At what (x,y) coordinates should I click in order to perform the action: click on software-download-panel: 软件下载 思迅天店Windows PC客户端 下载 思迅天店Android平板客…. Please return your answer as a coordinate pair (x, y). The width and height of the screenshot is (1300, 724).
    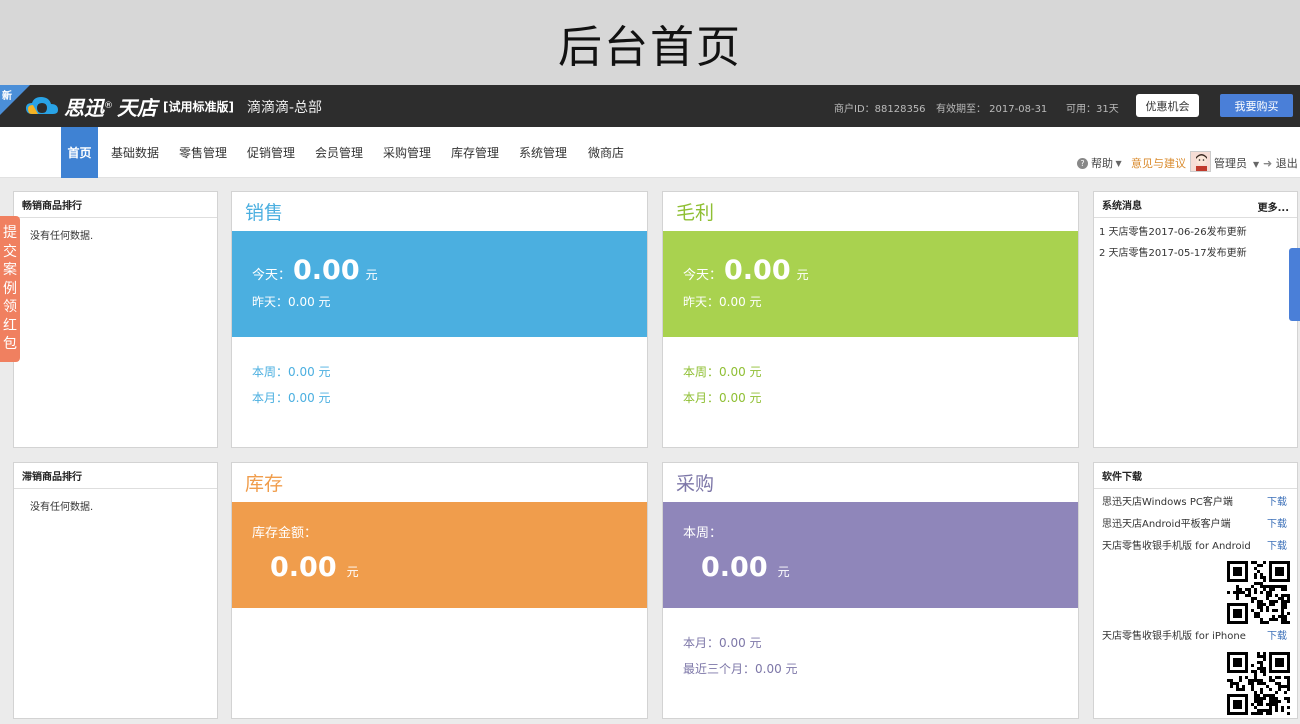
    Looking at the image, I should click on (1195, 590).